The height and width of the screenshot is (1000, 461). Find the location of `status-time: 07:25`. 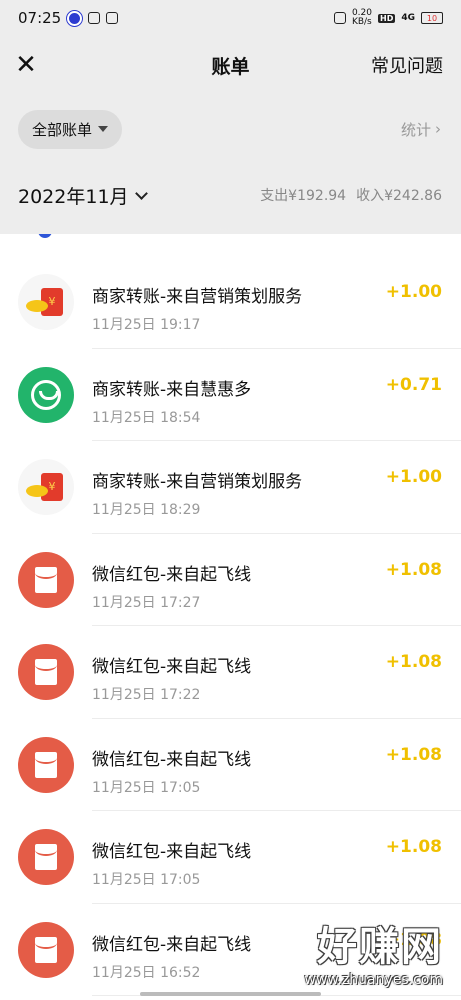

status-time: 07:25 is located at coordinates (40, 18).